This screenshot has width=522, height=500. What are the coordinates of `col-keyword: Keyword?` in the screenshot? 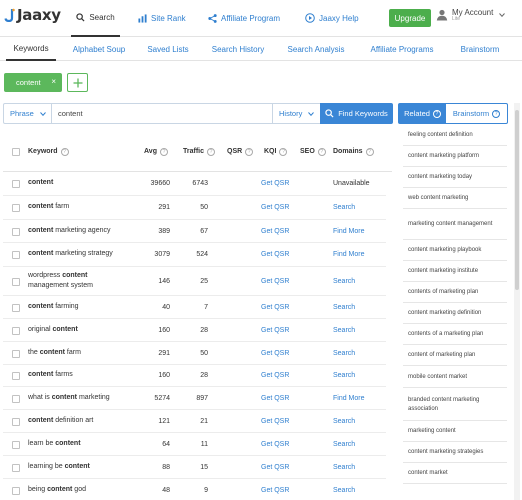 It's located at (48, 151).